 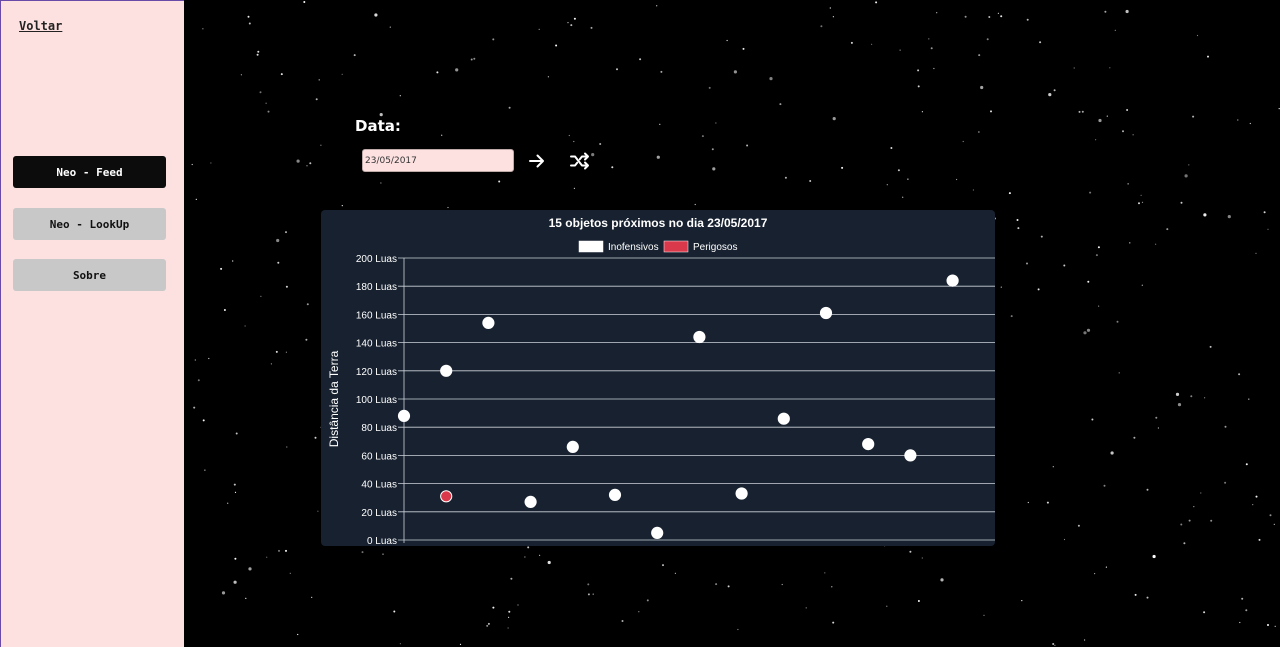 I want to click on legend-swatch-perigosos, so click(x=676, y=246).